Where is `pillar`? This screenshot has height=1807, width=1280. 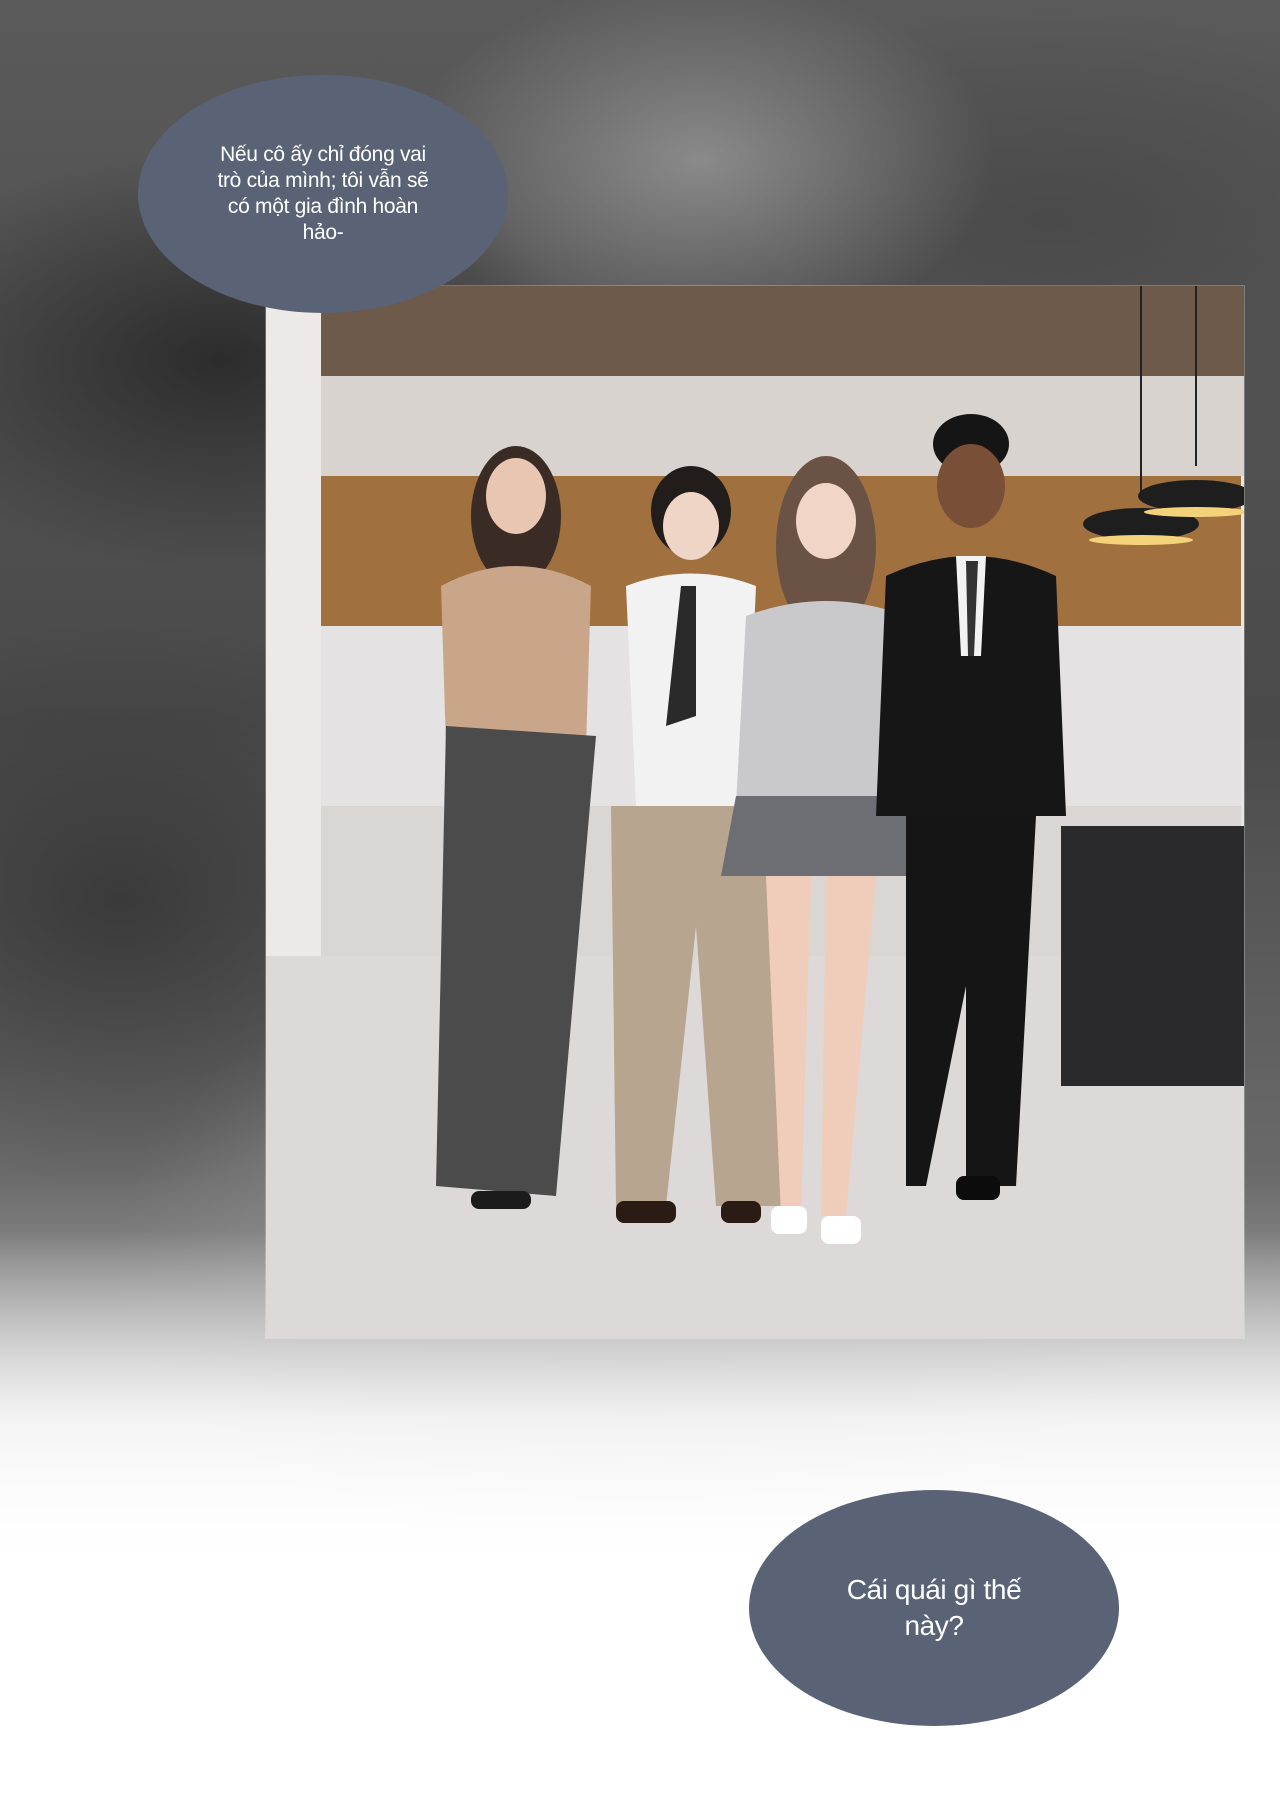
pillar is located at coordinates (293, 676).